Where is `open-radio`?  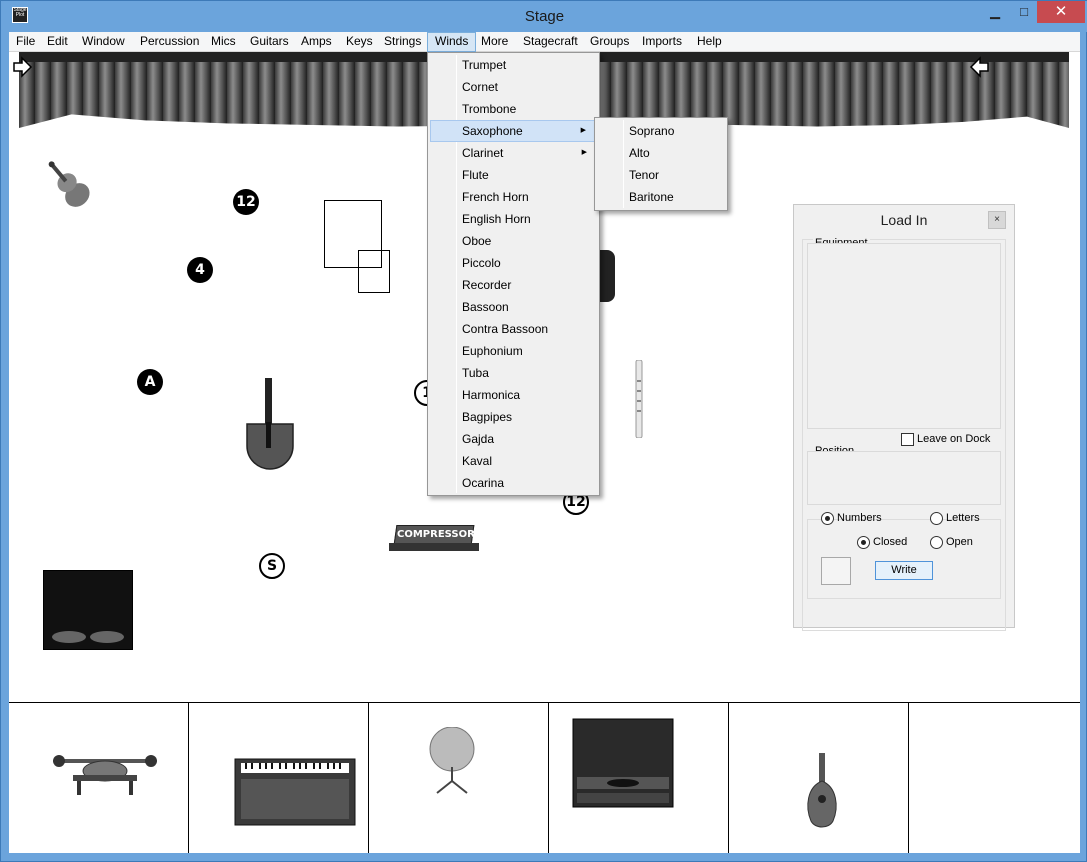 open-radio is located at coordinates (936, 542).